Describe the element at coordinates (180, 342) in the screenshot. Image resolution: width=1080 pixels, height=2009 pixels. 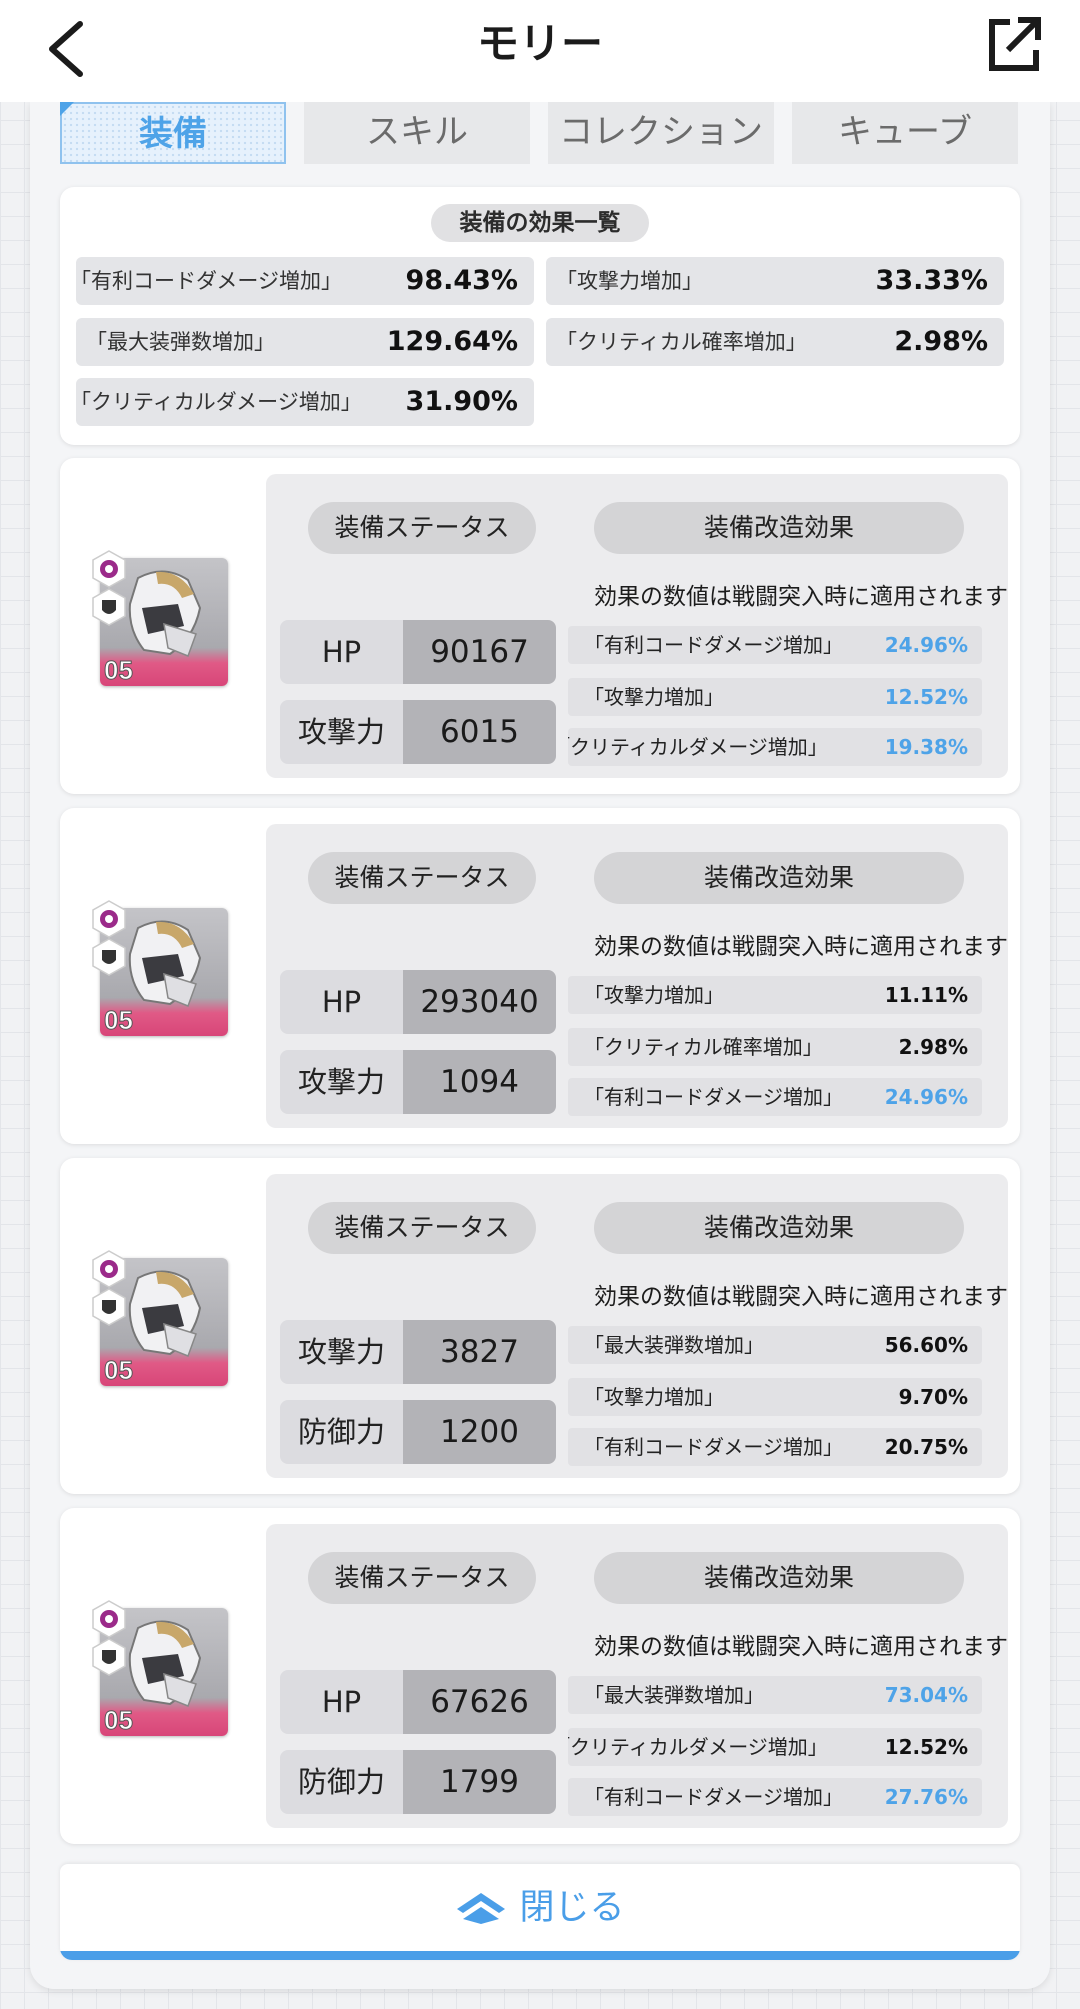
I see `summary-label: 「最大装弾数増加」` at that location.